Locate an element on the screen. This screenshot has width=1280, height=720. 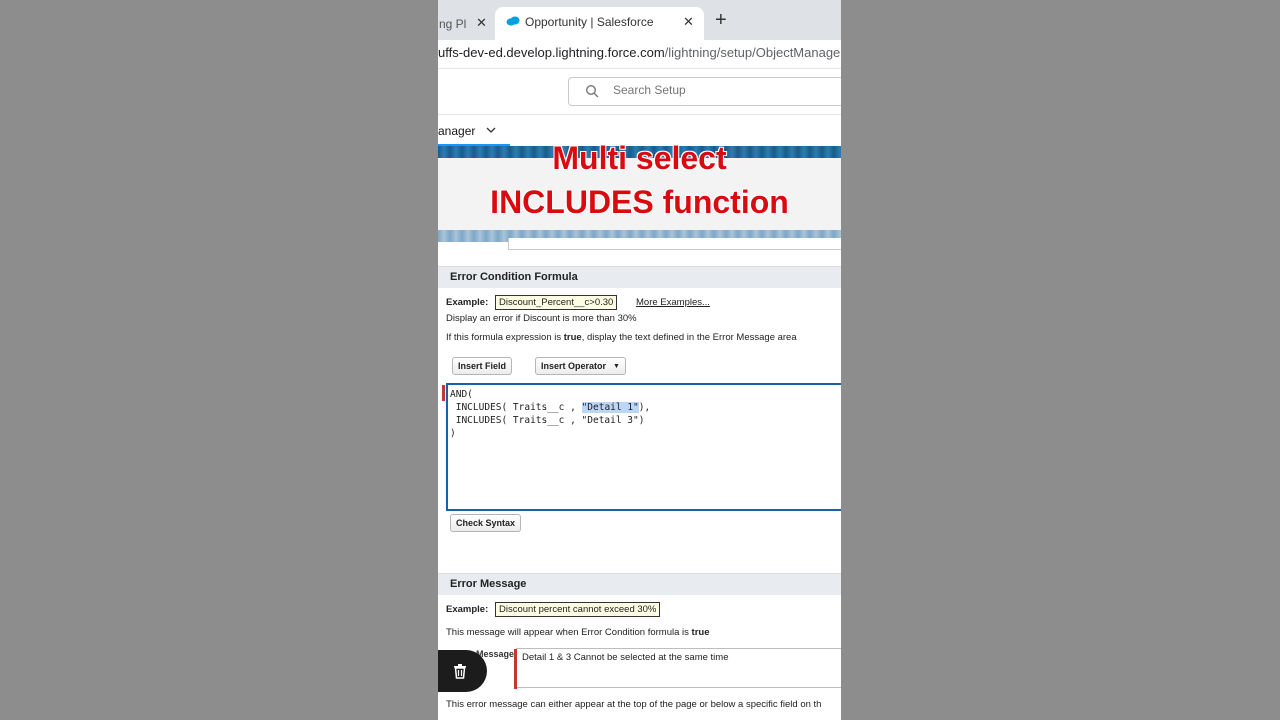
browser-tab-inactive: ng Pl ✕ is located at coordinates (465, 24).